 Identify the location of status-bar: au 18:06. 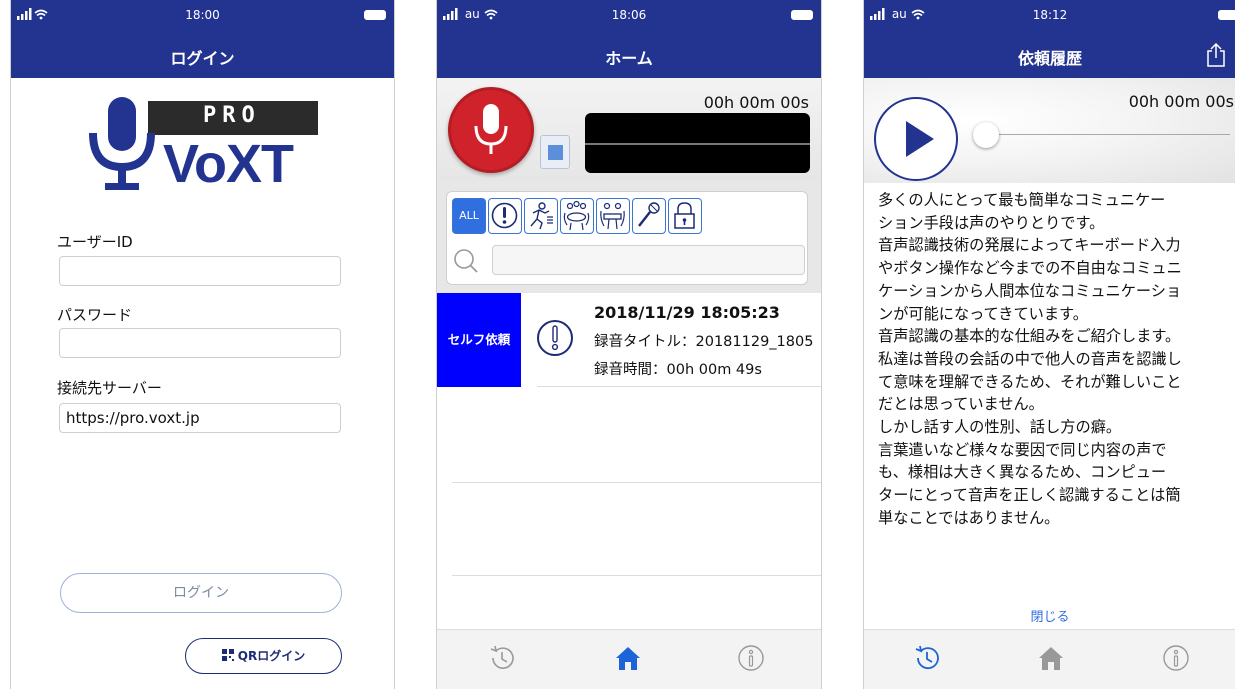
(629, 15).